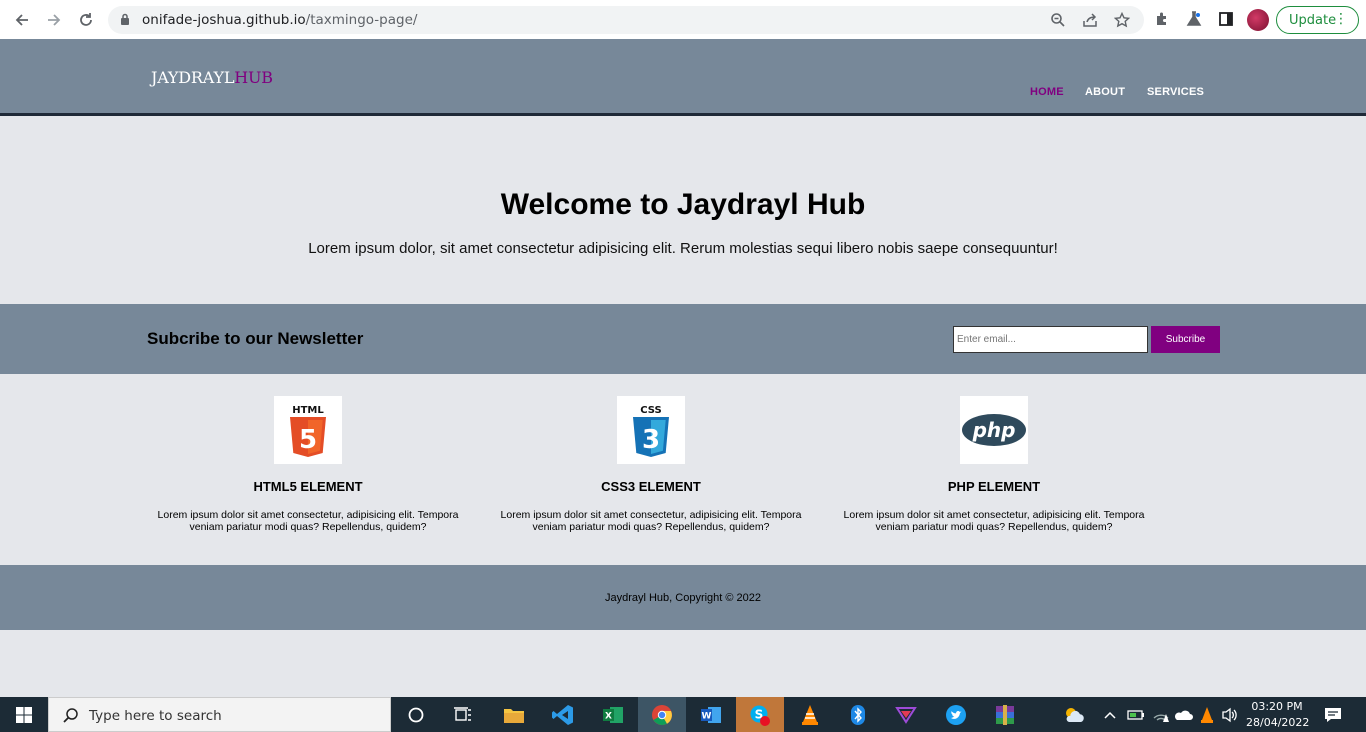 Image resolution: width=1366 pixels, height=732 pixels. I want to click on clock-date: 28/04/2022, so click(1277, 722).